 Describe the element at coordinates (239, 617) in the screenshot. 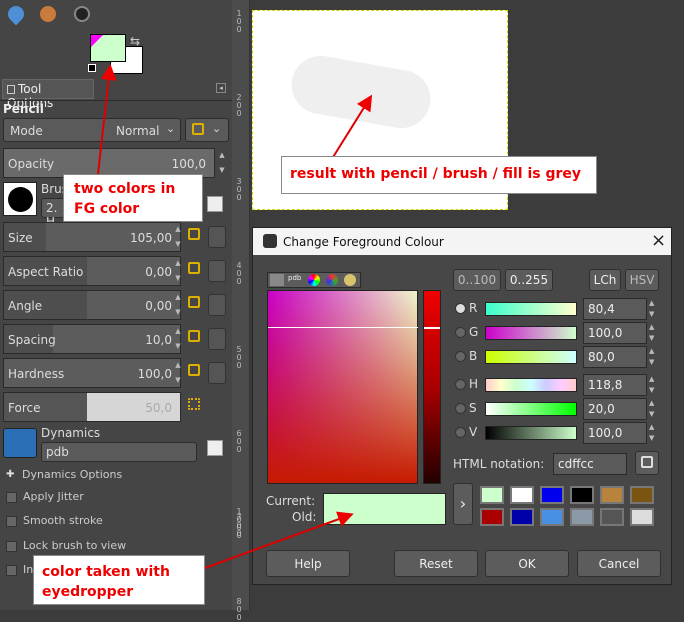

I see `ruler-tick-label: 0` at that location.